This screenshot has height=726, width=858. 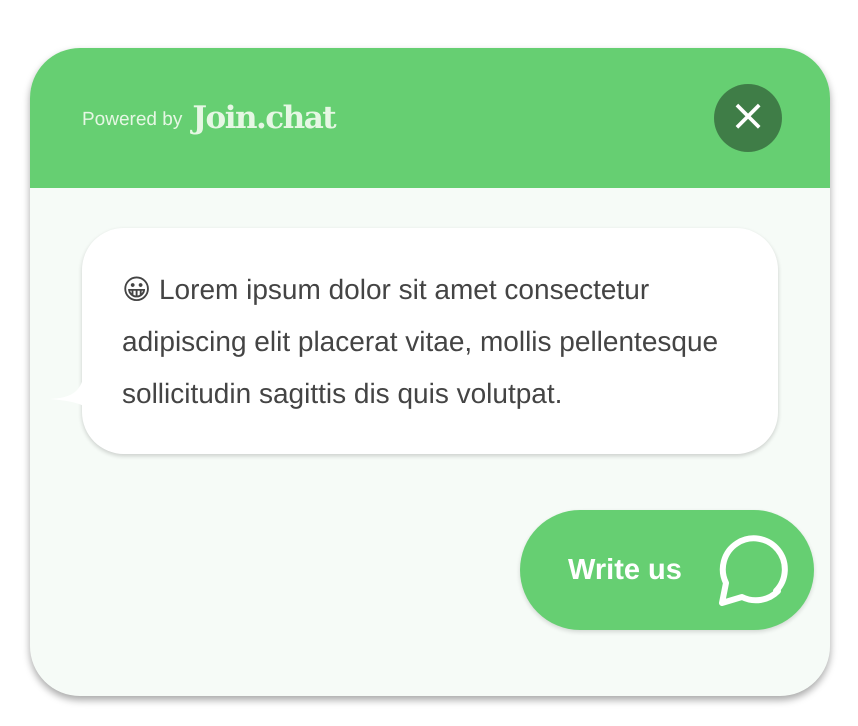 I want to click on powered-by-text: Powered by, so click(x=132, y=120).